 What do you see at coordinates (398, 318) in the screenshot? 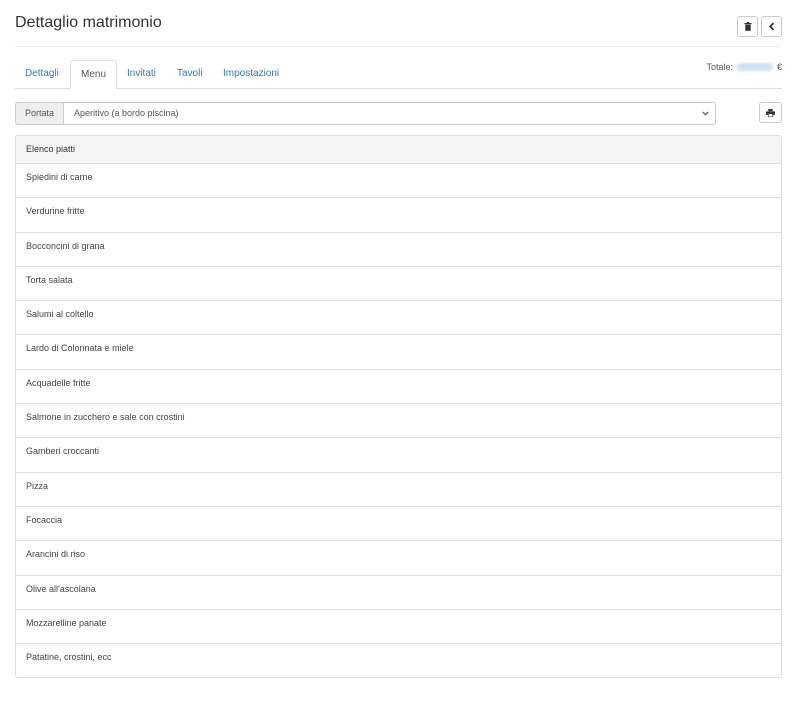
I see `dish-item: Salumi al coltello` at bounding box center [398, 318].